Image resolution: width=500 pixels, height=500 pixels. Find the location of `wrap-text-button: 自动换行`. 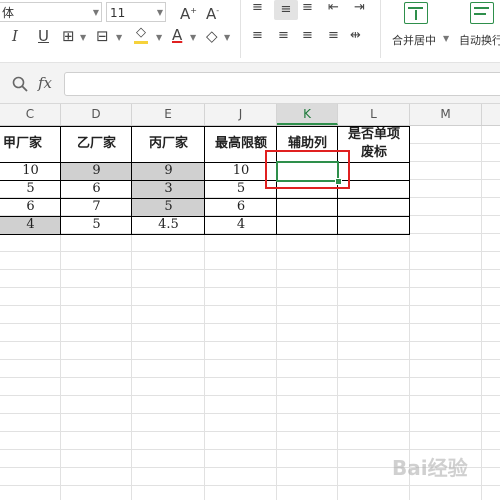

wrap-text-button: 自动换行 is located at coordinates (479, 40).